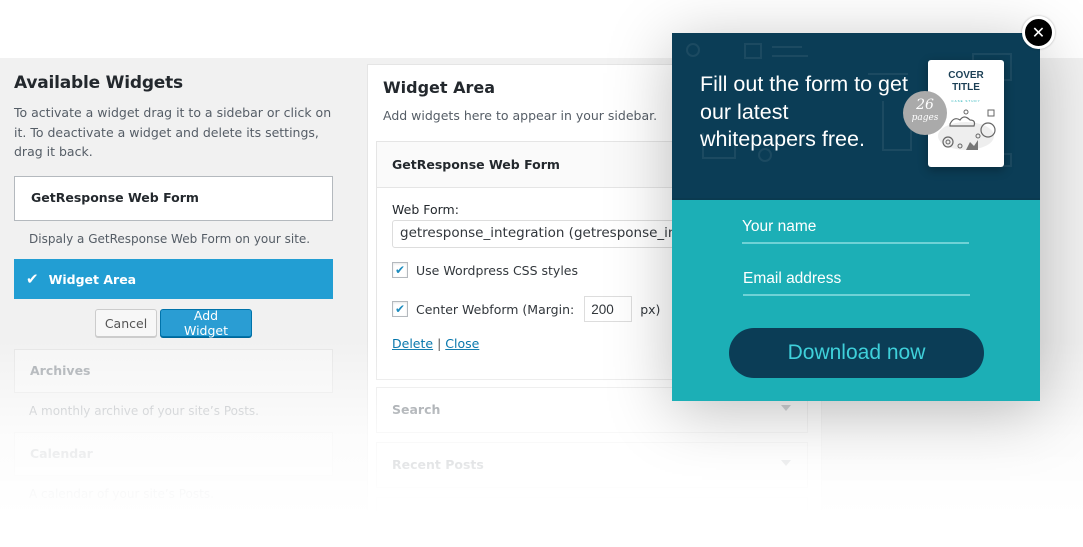 This screenshot has width=1083, height=547. I want to click on page-count-number: 26, so click(925, 105).